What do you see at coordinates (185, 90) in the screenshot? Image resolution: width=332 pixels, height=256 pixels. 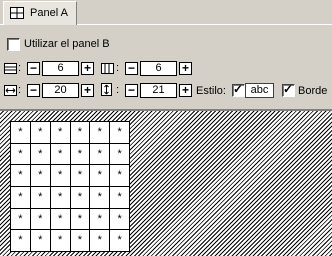 I see `height-increment-button: +` at bounding box center [185, 90].